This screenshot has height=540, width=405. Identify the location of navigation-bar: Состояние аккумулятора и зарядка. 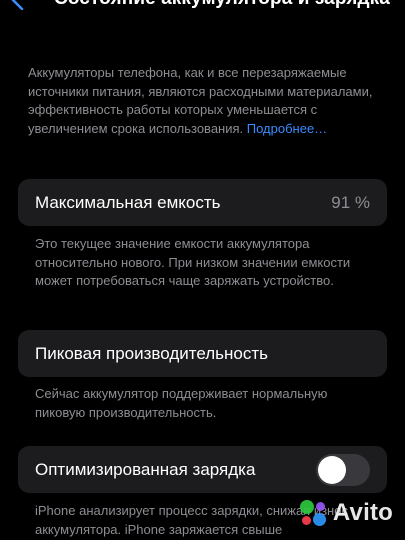
(202, 7).